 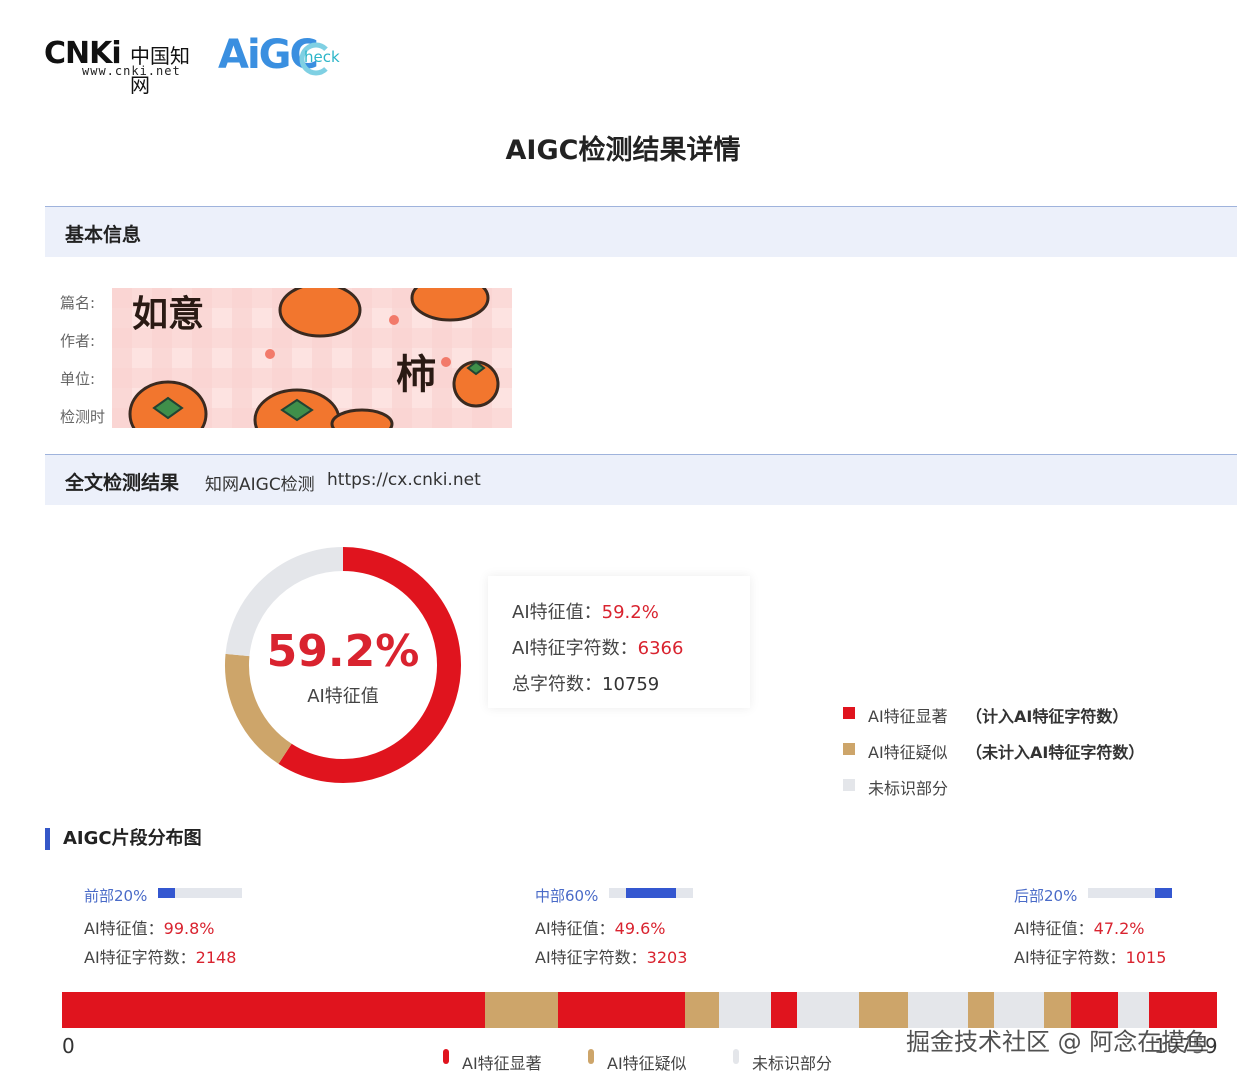 What do you see at coordinates (322, 57) in the screenshot?
I see `aigc-logo-sub: heck` at bounding box center [322, 57].